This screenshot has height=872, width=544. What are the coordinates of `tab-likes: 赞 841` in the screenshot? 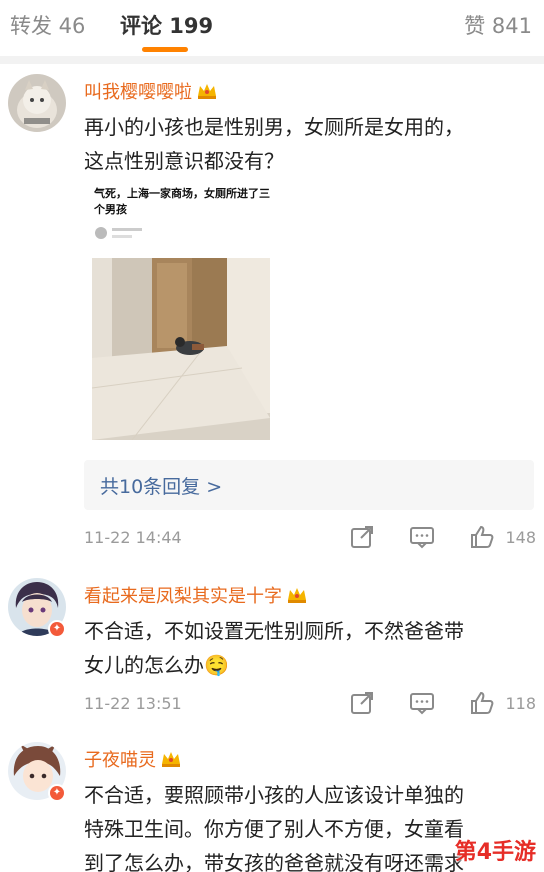 It's located at (498, 25).